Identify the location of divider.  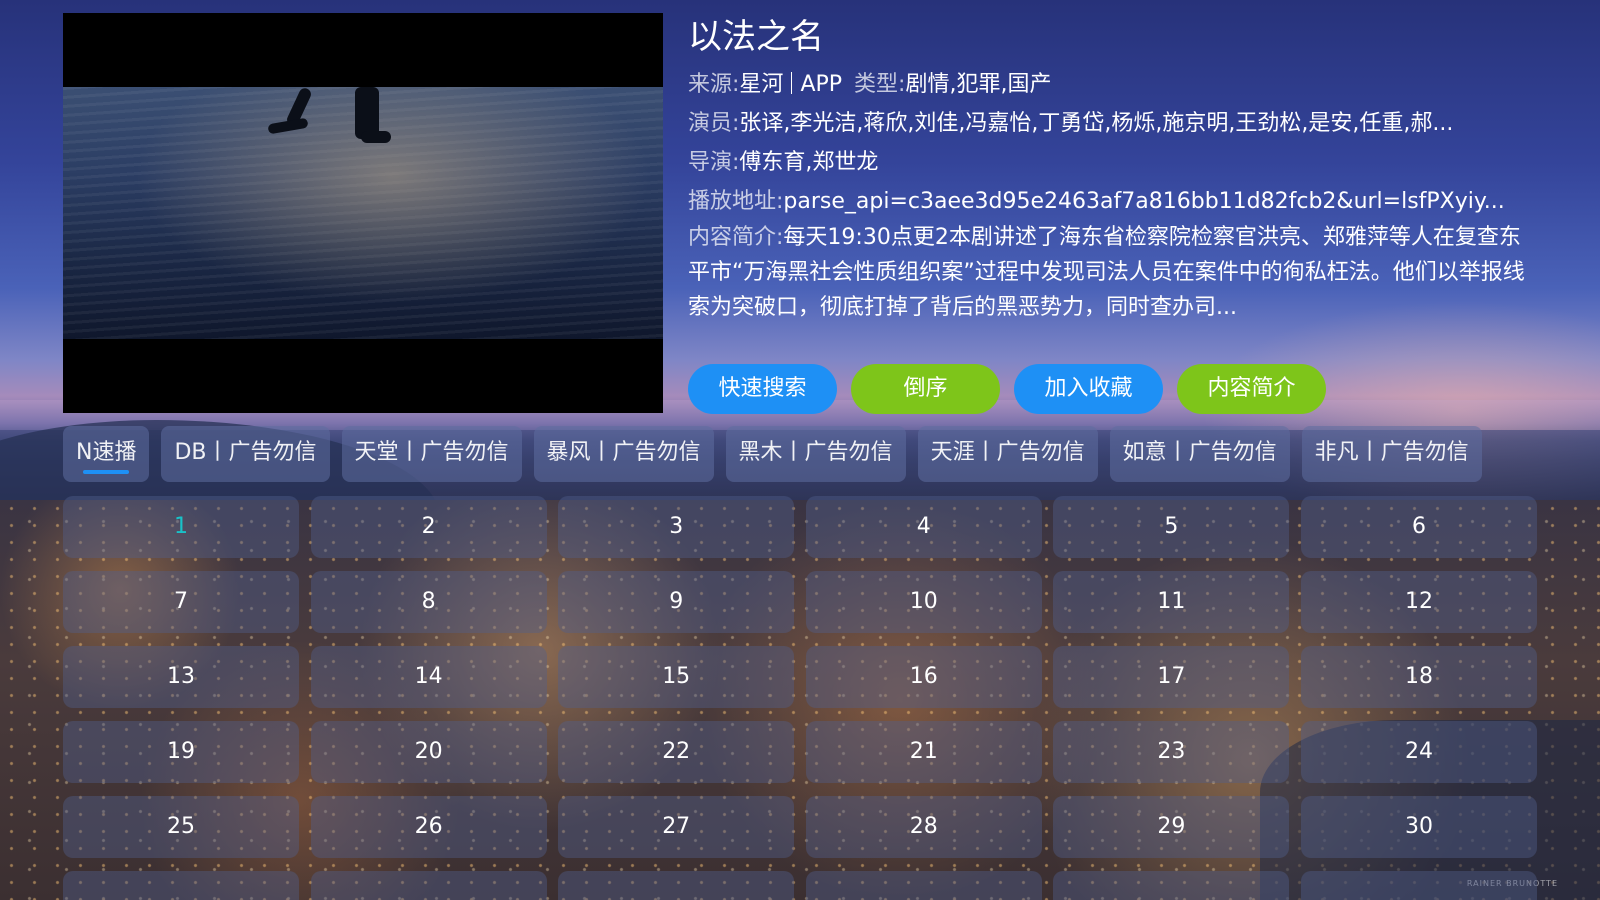
(792, 83).